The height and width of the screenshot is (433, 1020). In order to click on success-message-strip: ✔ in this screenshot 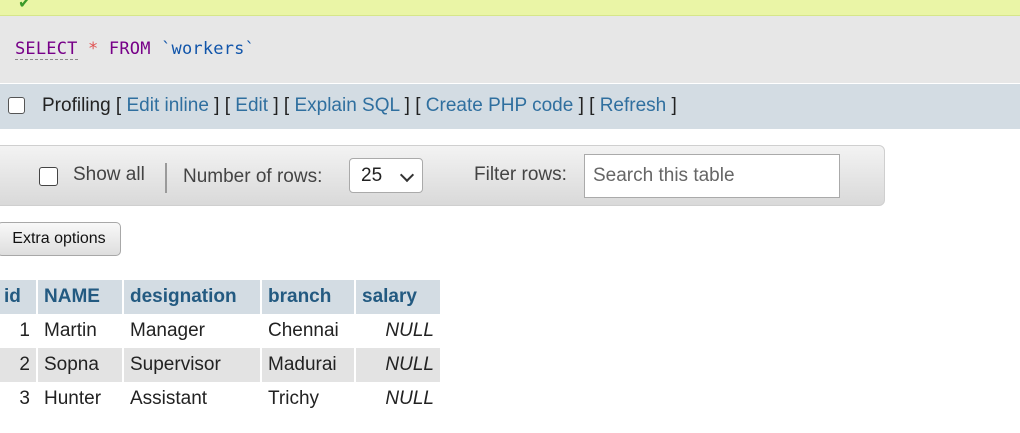, I will do `click(510, 8)`.